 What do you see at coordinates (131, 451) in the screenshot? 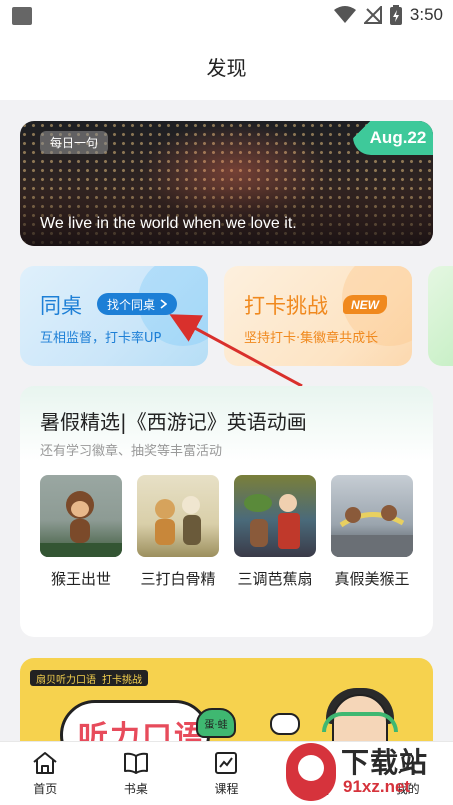
I see `section-subtitle: 还有学习徽章、抽奖等丰富活动` at bounding box center [131, 451].